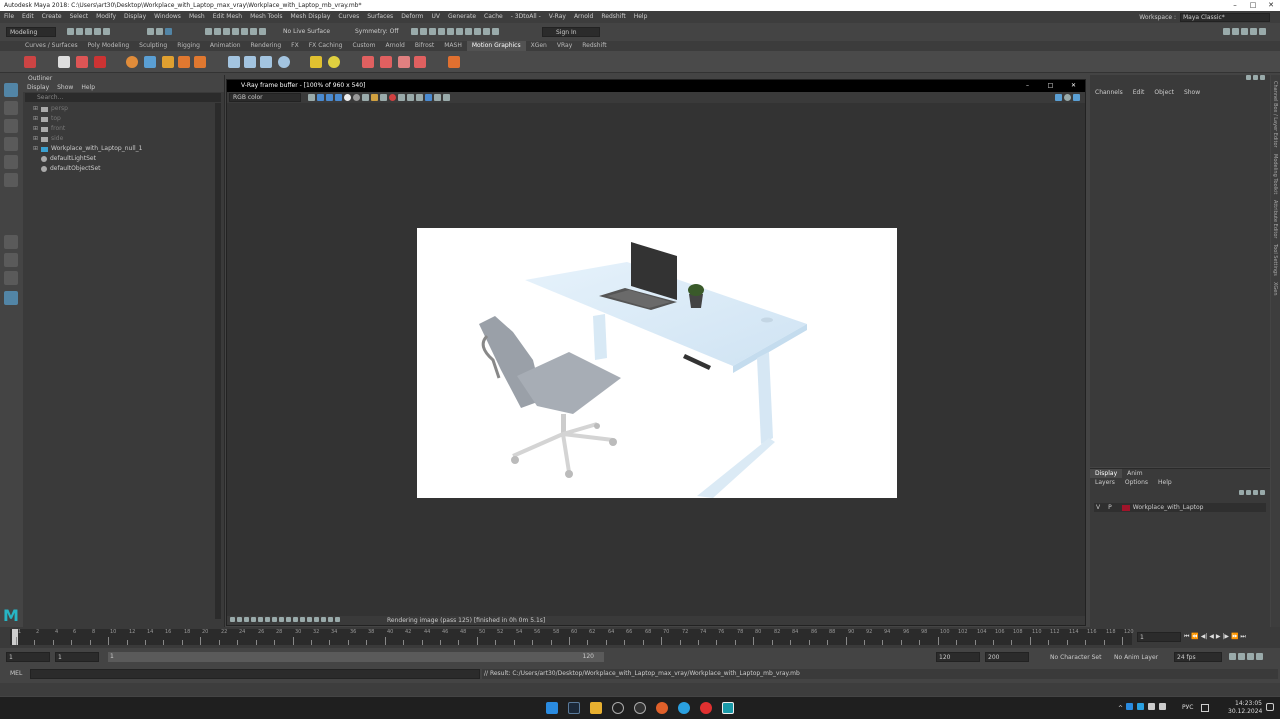 This screenshot has height=719, width=1280. I want to click on scale-tool-icon, so click(11, 180).